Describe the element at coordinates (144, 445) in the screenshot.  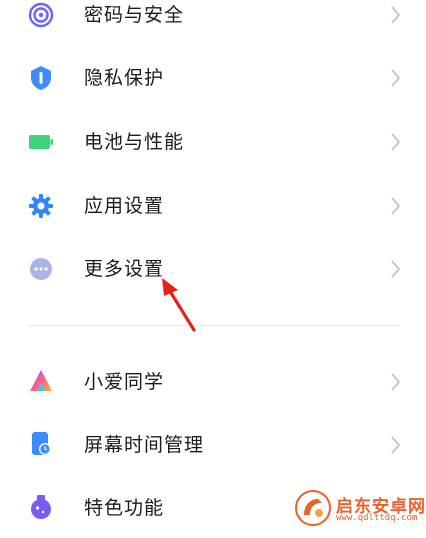
I see `settings-item-label: 屏幕时间管理` at that location.